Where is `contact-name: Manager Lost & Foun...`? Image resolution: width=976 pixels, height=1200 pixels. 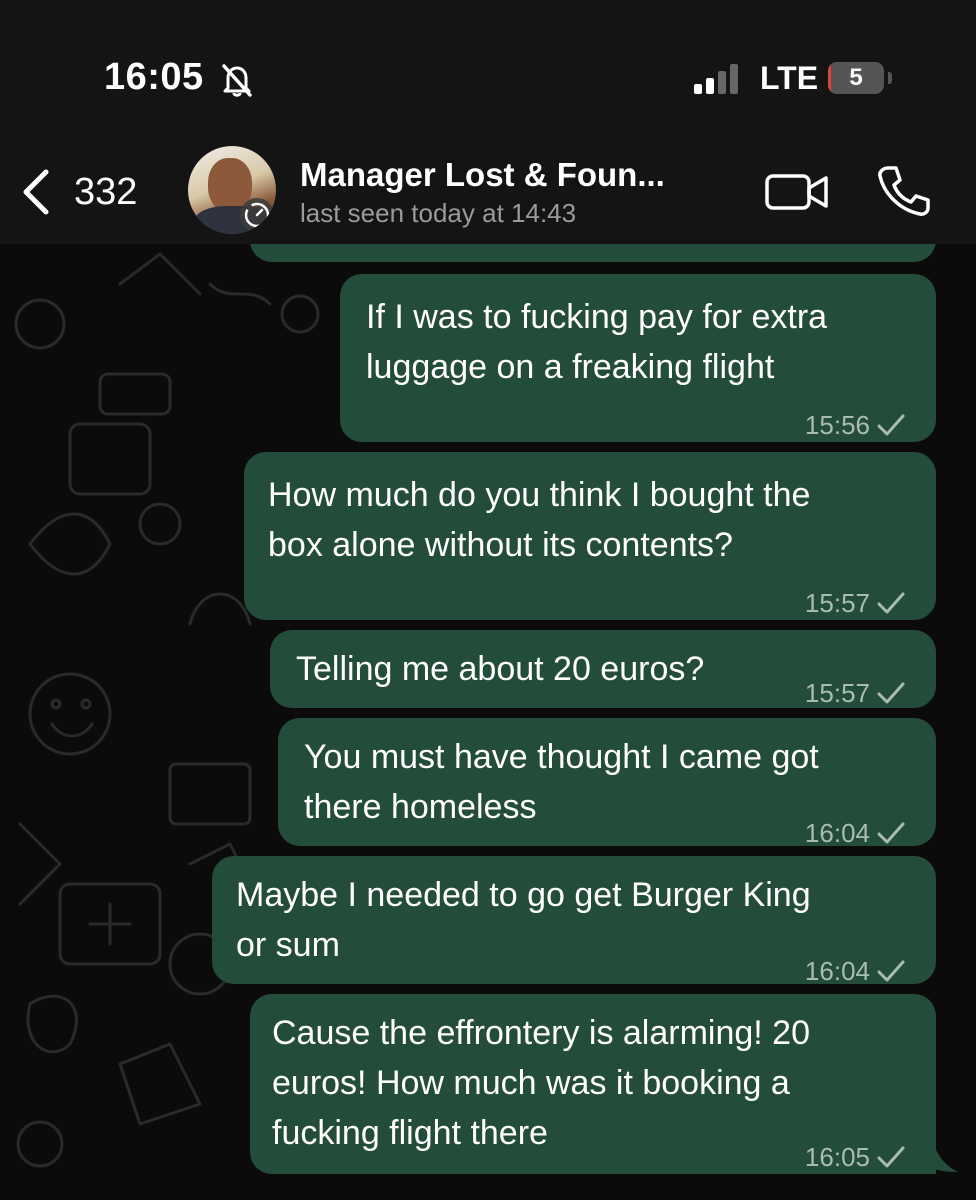 contact-name: Manager Lost & Foun... is located at coordinates (482, 175).